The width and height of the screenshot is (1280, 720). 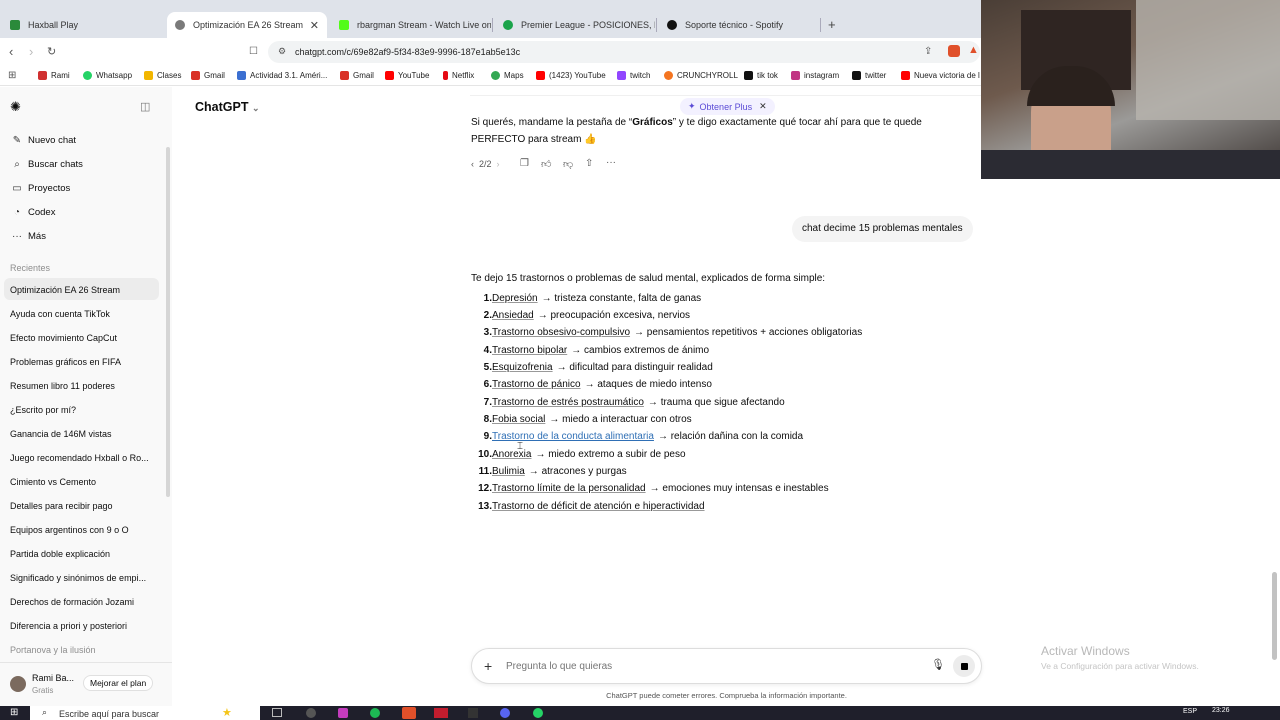 What do you see at coordinates (282, 51) in the screenshot?
I see `site-info-icon: ⚙` at bounding box center [282, 51].